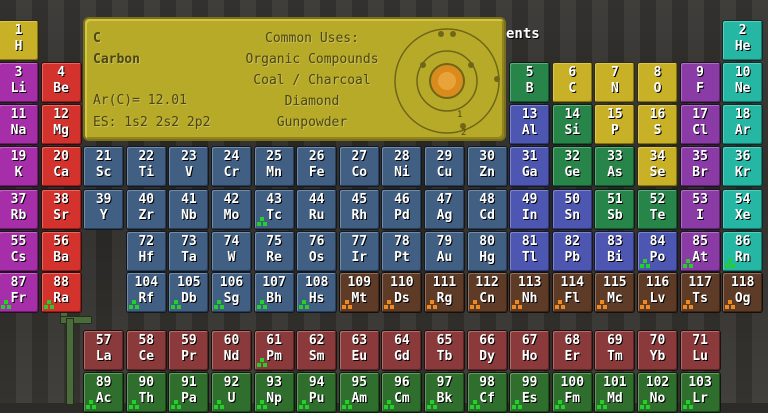  I want to click on element-cell-tl: 81 Tl, so click(530, 251).